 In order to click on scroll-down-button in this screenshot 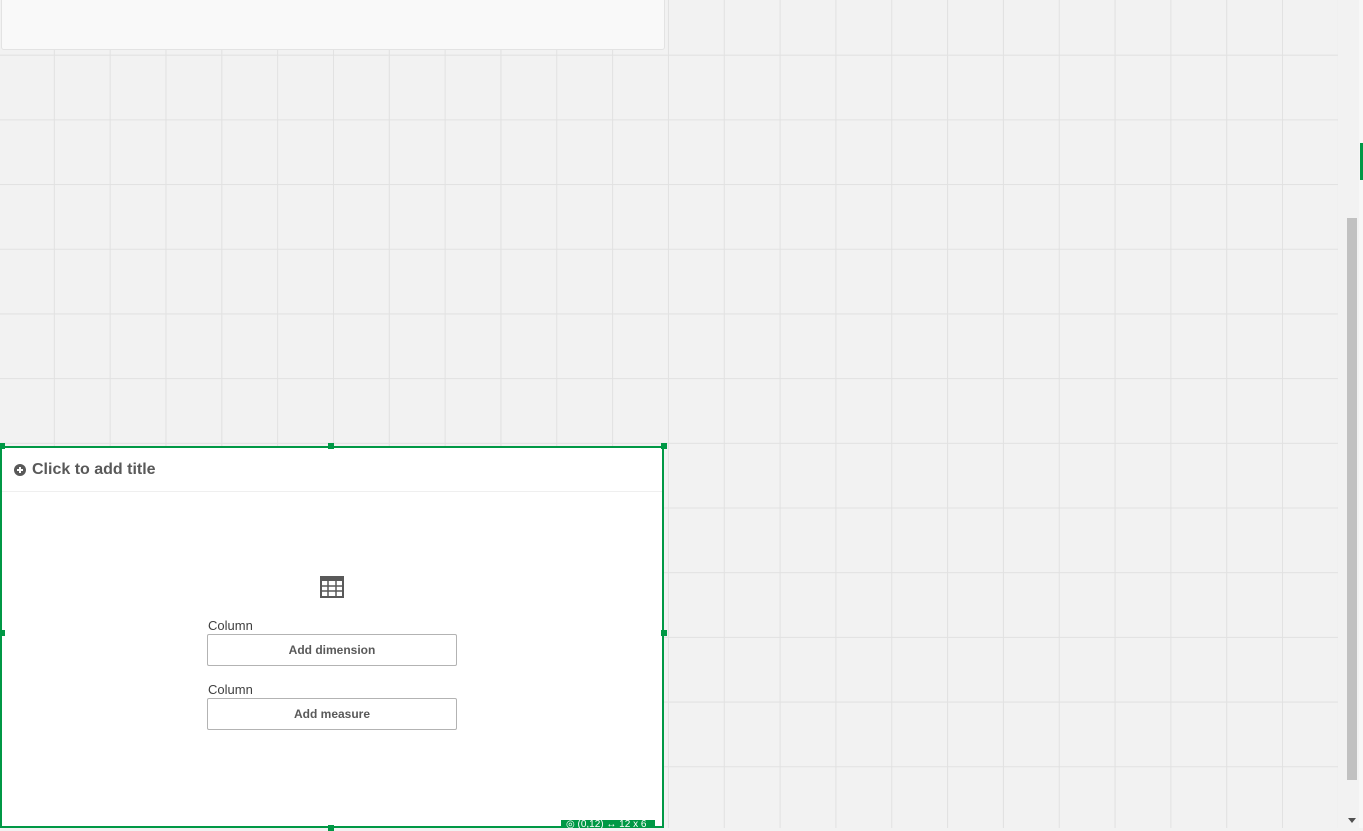, I will do `click(1351, 820)`.